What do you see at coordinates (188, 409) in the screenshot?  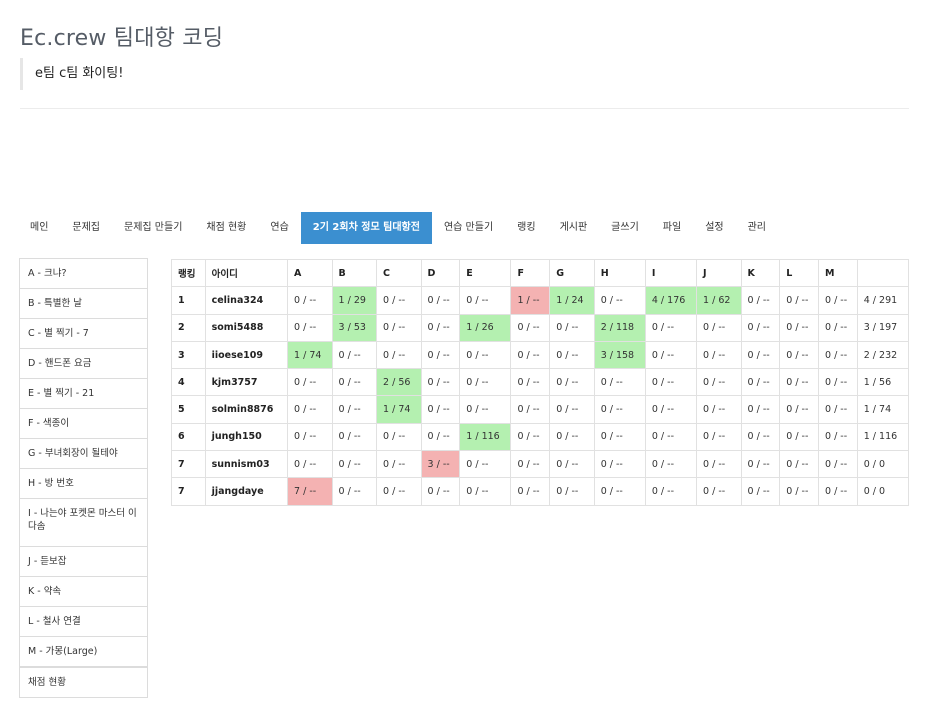 I see `rank-cell: 5` at bounding box center [188, 409].